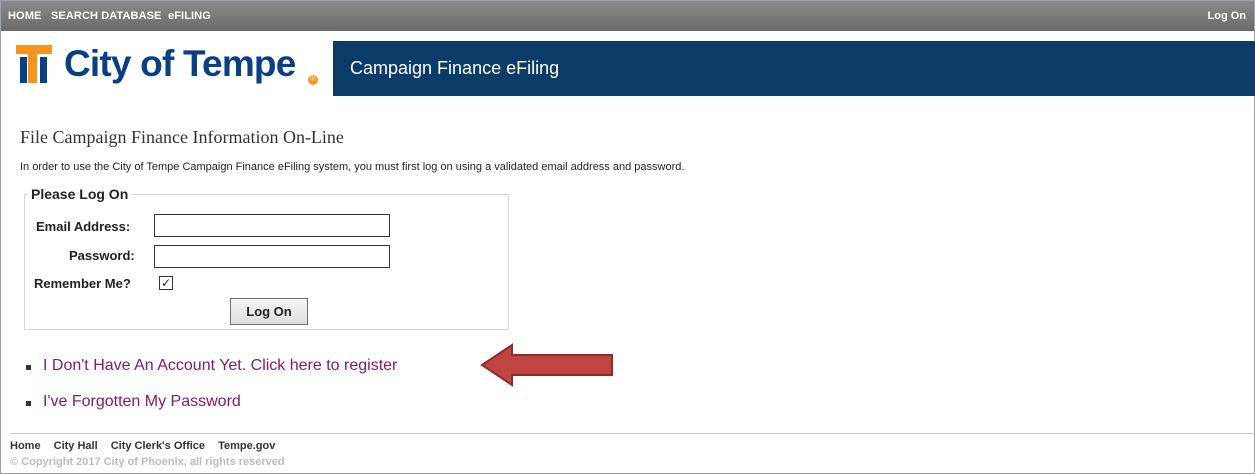  Describe the element at coordinates (34, 64) in the screenshot. I see `tempe-t-icon` at that location.